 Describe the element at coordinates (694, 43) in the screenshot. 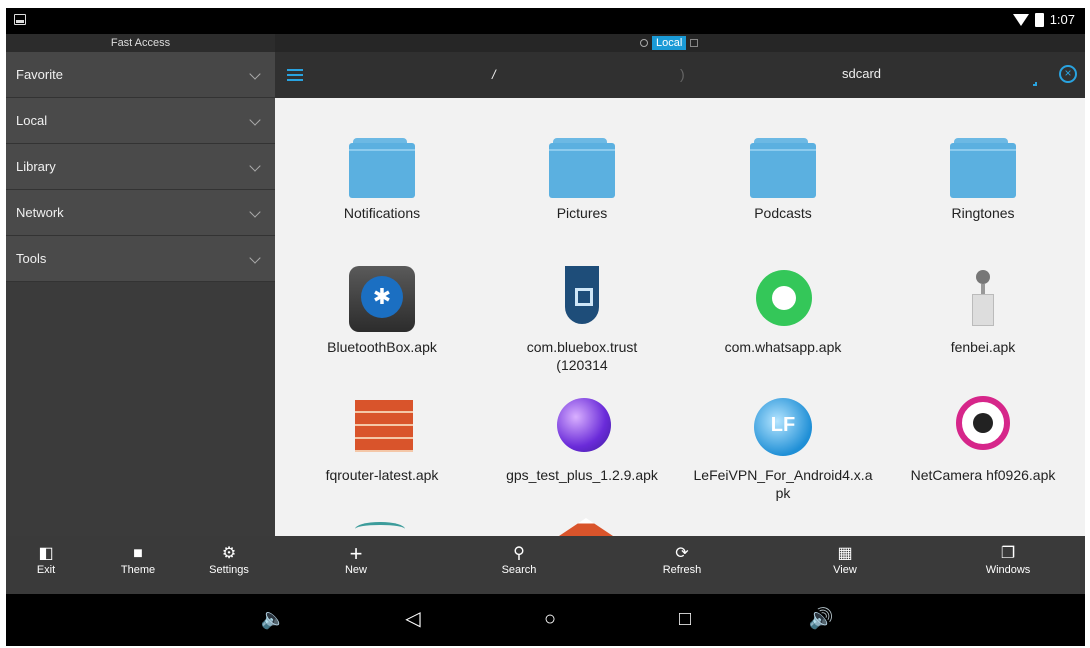

I see `tab-overview-icon` at that location.